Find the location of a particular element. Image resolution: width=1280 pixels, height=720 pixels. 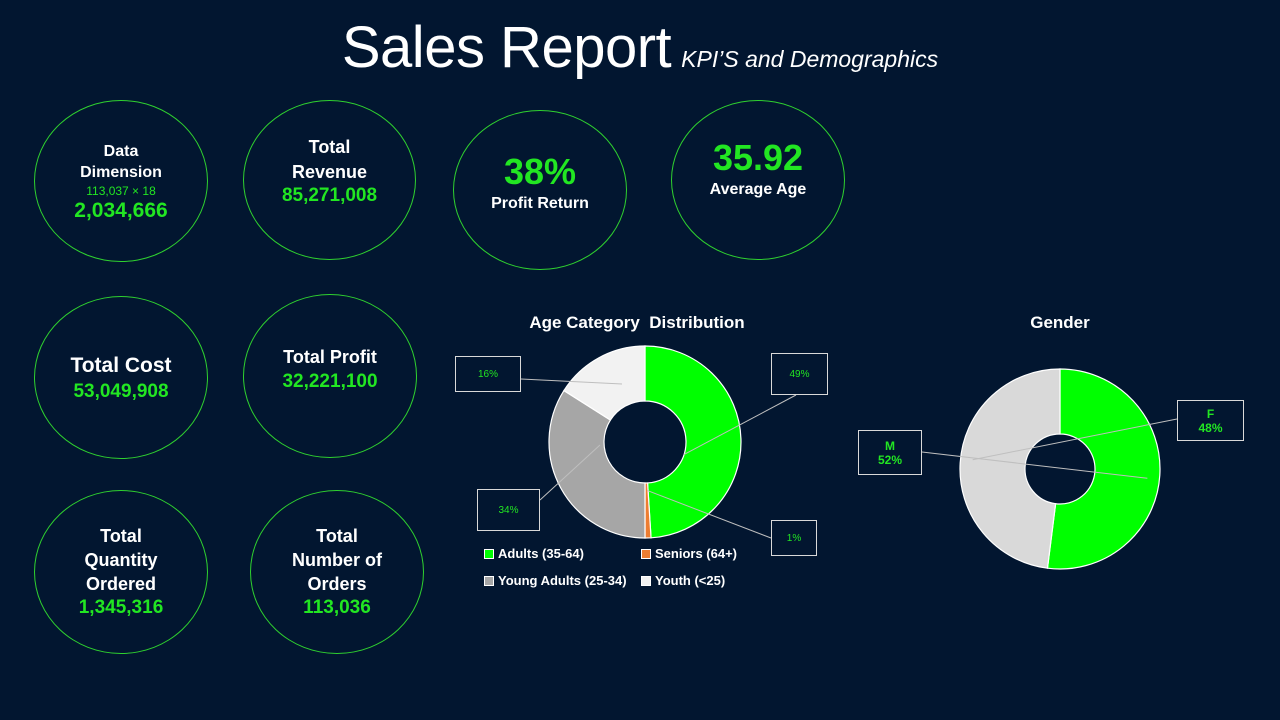

legend-item-seniors: Seniors (64+) is located at coordinates (689, 553).